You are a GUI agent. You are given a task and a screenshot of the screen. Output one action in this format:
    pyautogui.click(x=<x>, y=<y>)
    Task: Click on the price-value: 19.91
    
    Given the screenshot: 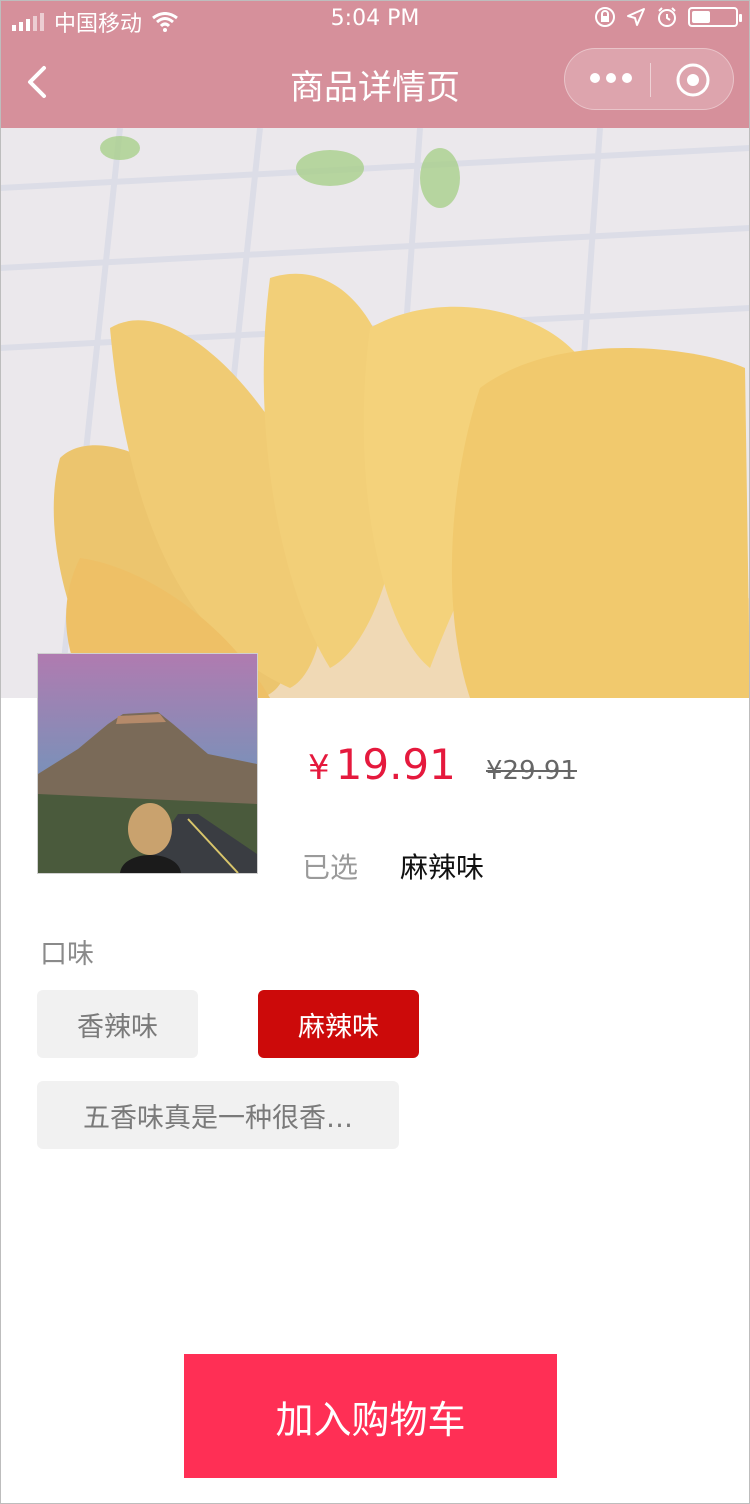 What is the action you would take?
    pyautogui.click(x=395, y=764)
    